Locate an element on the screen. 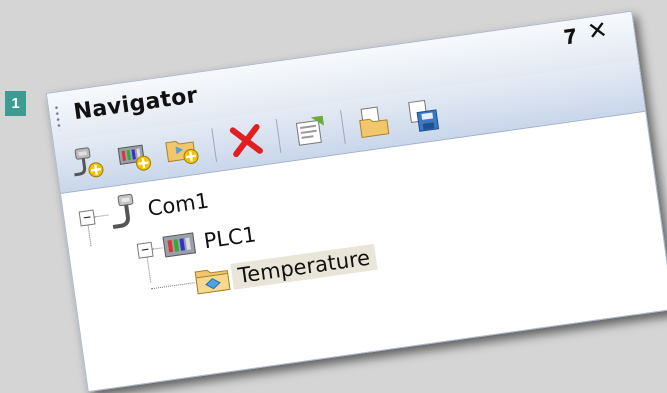 The height and width of the screenshot is (393, 667). red-x-icon is located at coordinates (246, 141).